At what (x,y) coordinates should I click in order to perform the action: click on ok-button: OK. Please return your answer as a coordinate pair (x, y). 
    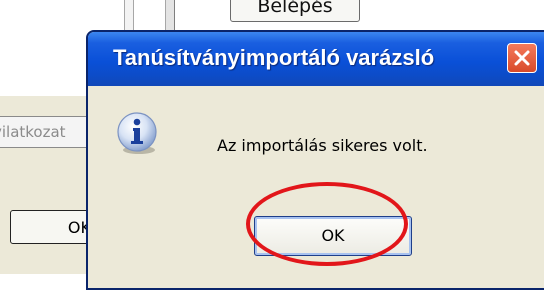
    Looking at the image, I should click on (333, 236).